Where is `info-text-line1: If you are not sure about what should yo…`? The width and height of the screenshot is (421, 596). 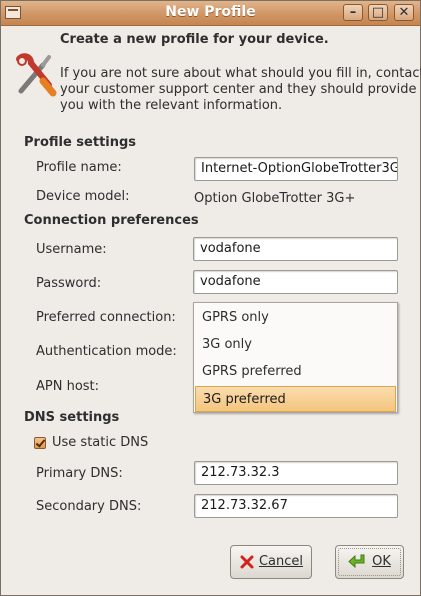
info-text-line1: If you are not sure about what should yo… is located at coordinates (240, 73).